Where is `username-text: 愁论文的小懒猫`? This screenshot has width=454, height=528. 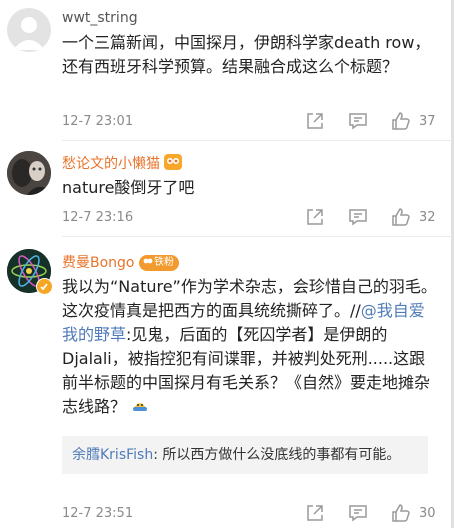
username-text: 愁论文的小懒猫 is located at coordinates (111, 164).